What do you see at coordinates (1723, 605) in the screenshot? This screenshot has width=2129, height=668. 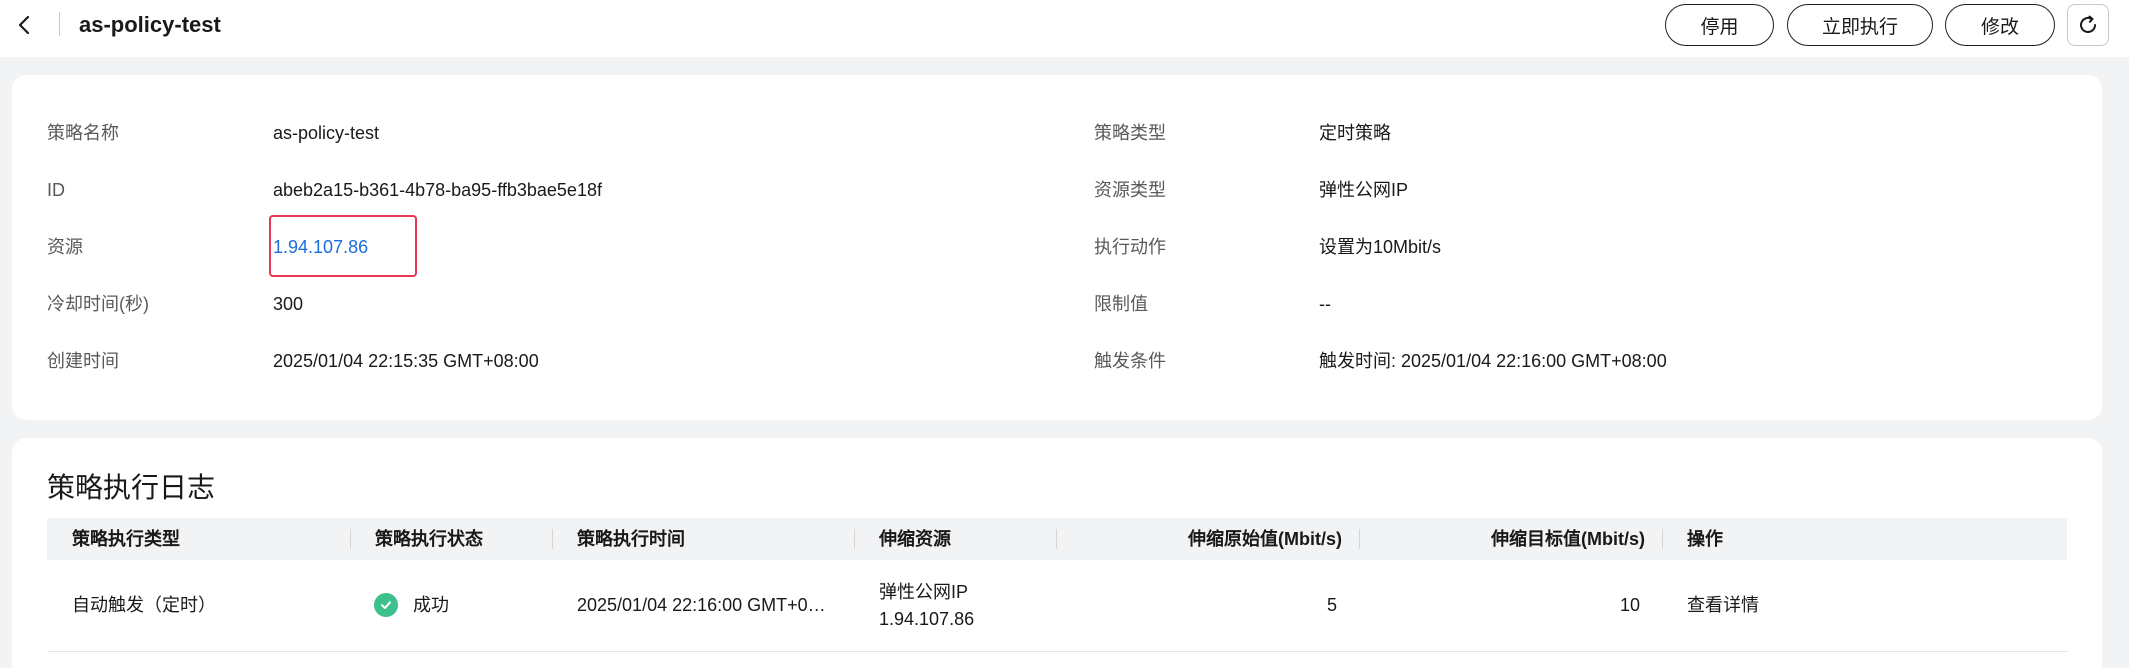 I see `view-details-link: 查看详情` at bounding box center [1723, 605].